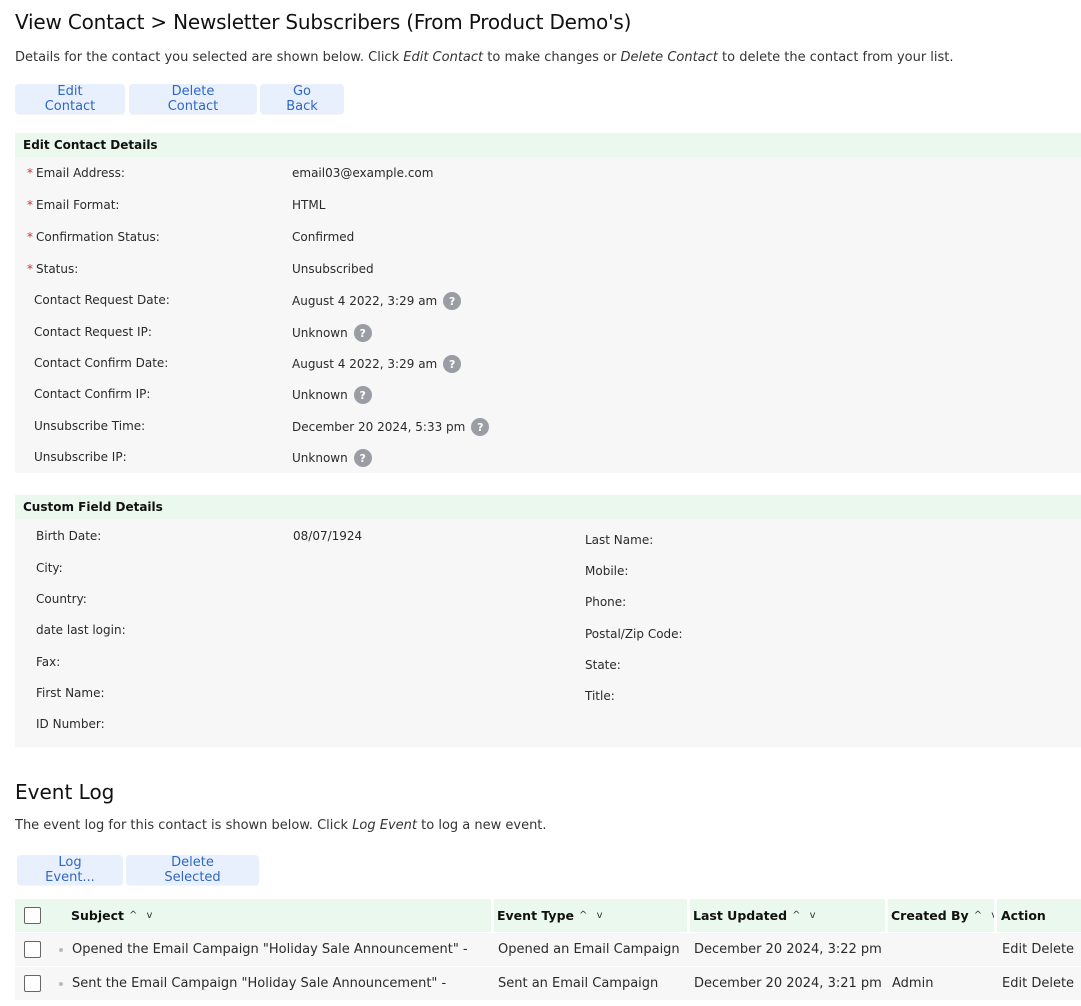 The image size is (1081, 1006). What do you see at coordinates (385, 825) in the screenshot?
I see `event-intro-log-reference: Log Event` at bounding box center [385, 825].